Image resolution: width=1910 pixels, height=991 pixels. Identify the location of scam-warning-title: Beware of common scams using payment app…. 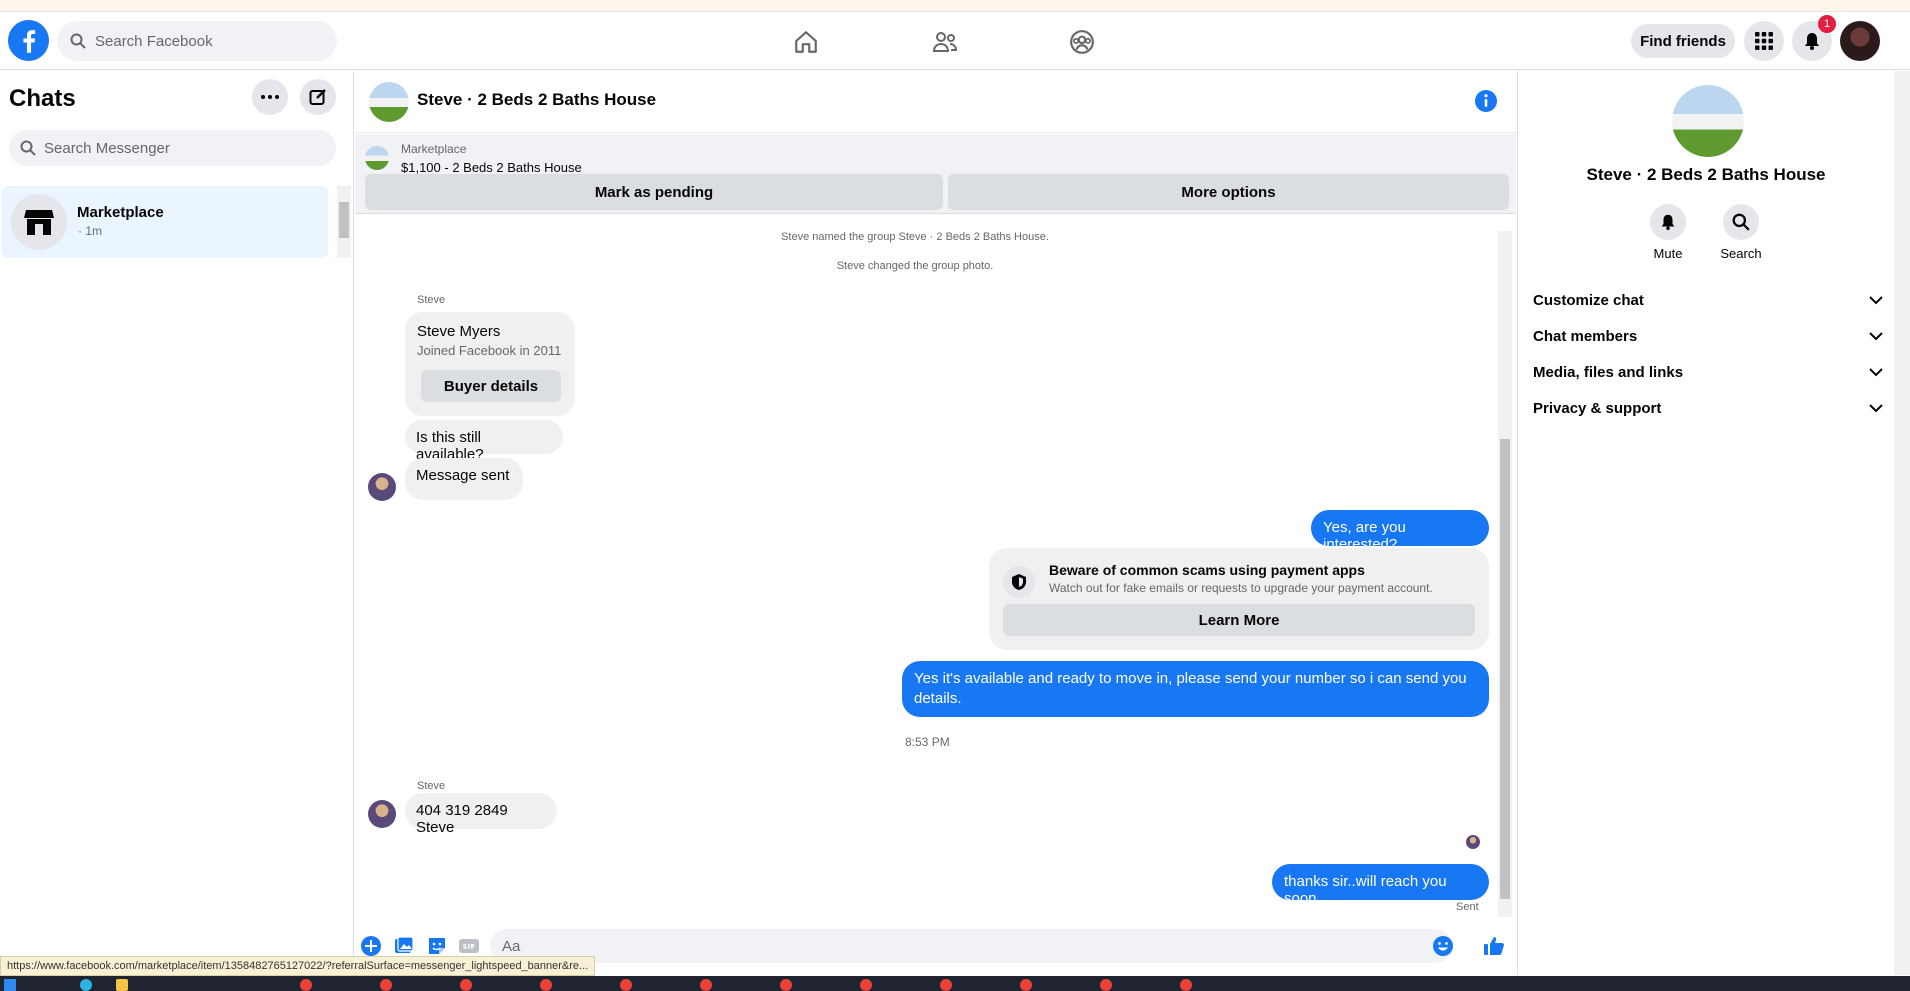
(1207, 570).